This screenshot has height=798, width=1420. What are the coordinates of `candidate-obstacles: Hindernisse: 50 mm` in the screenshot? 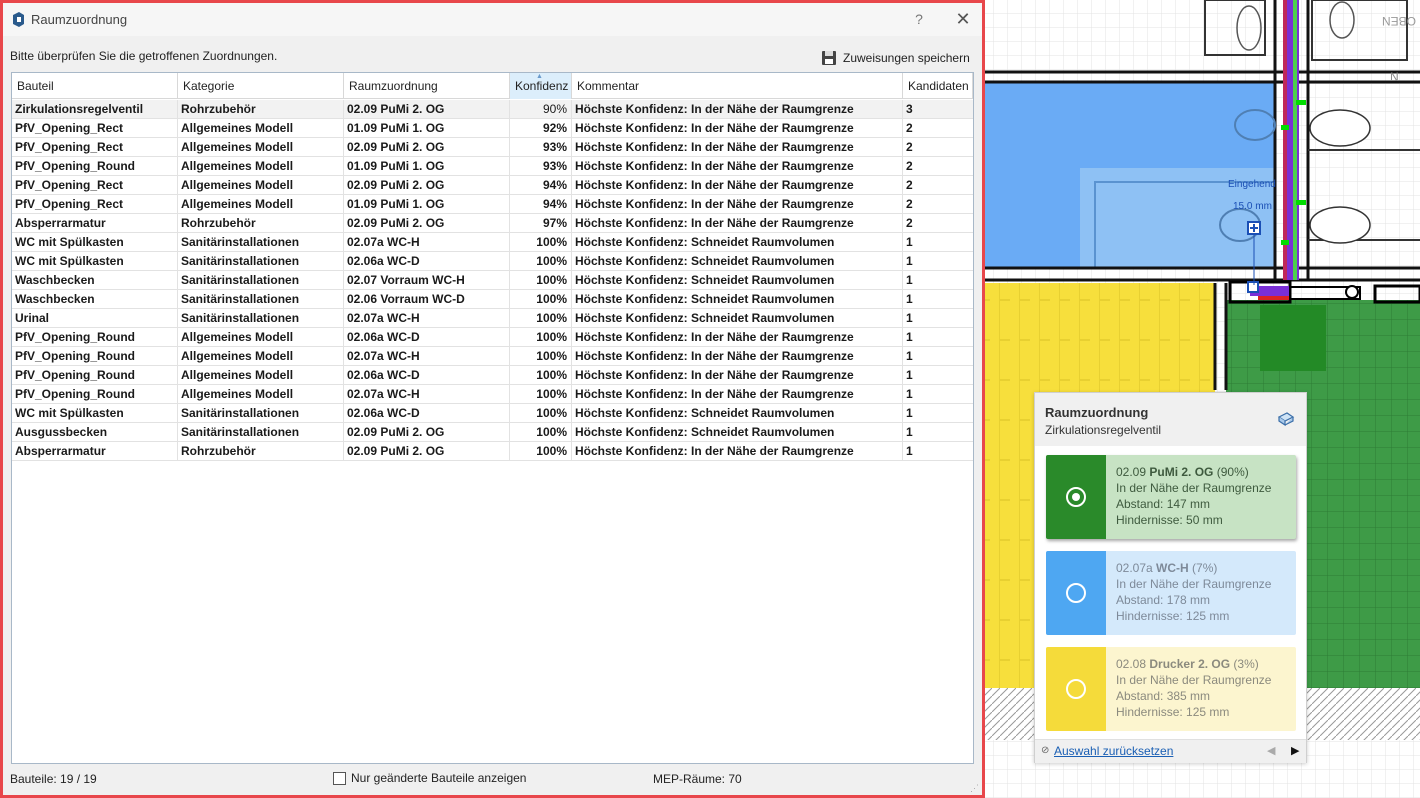 It's located at (1169, 520).